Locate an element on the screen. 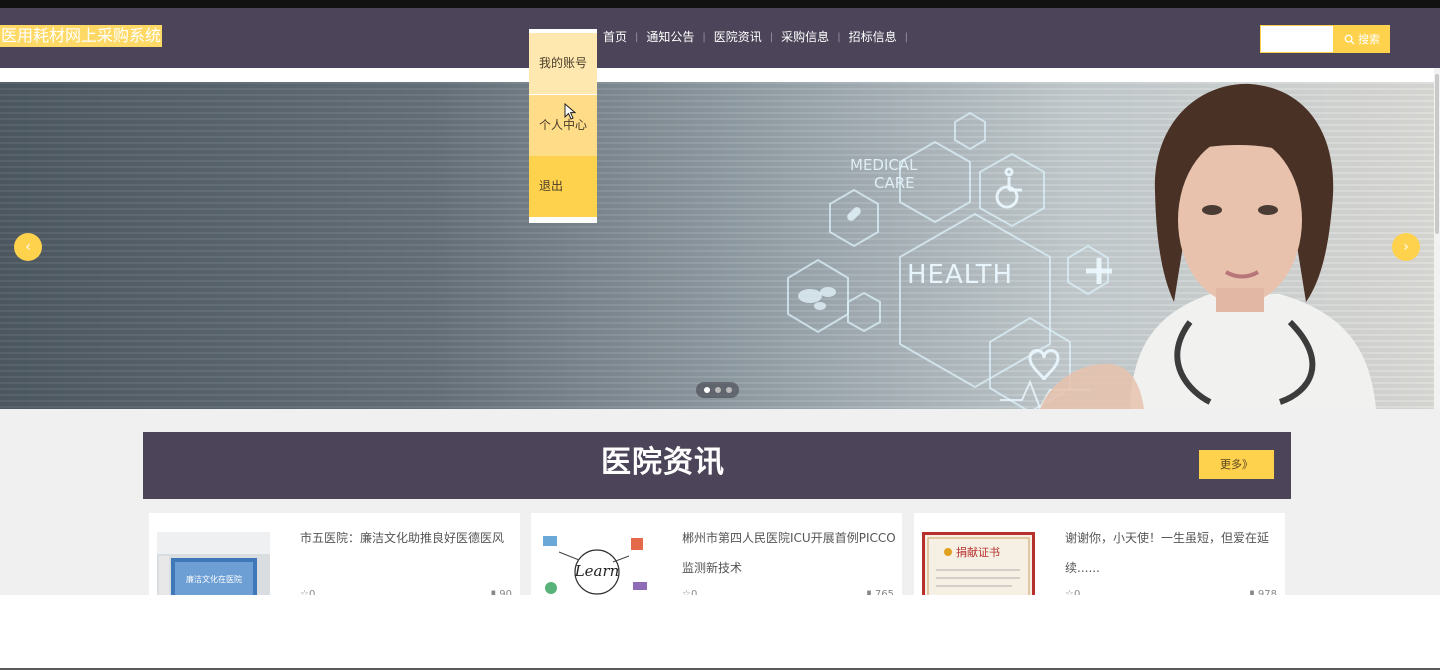  banner-text-medical: MEDICAL is located at coordinates (884, 165).